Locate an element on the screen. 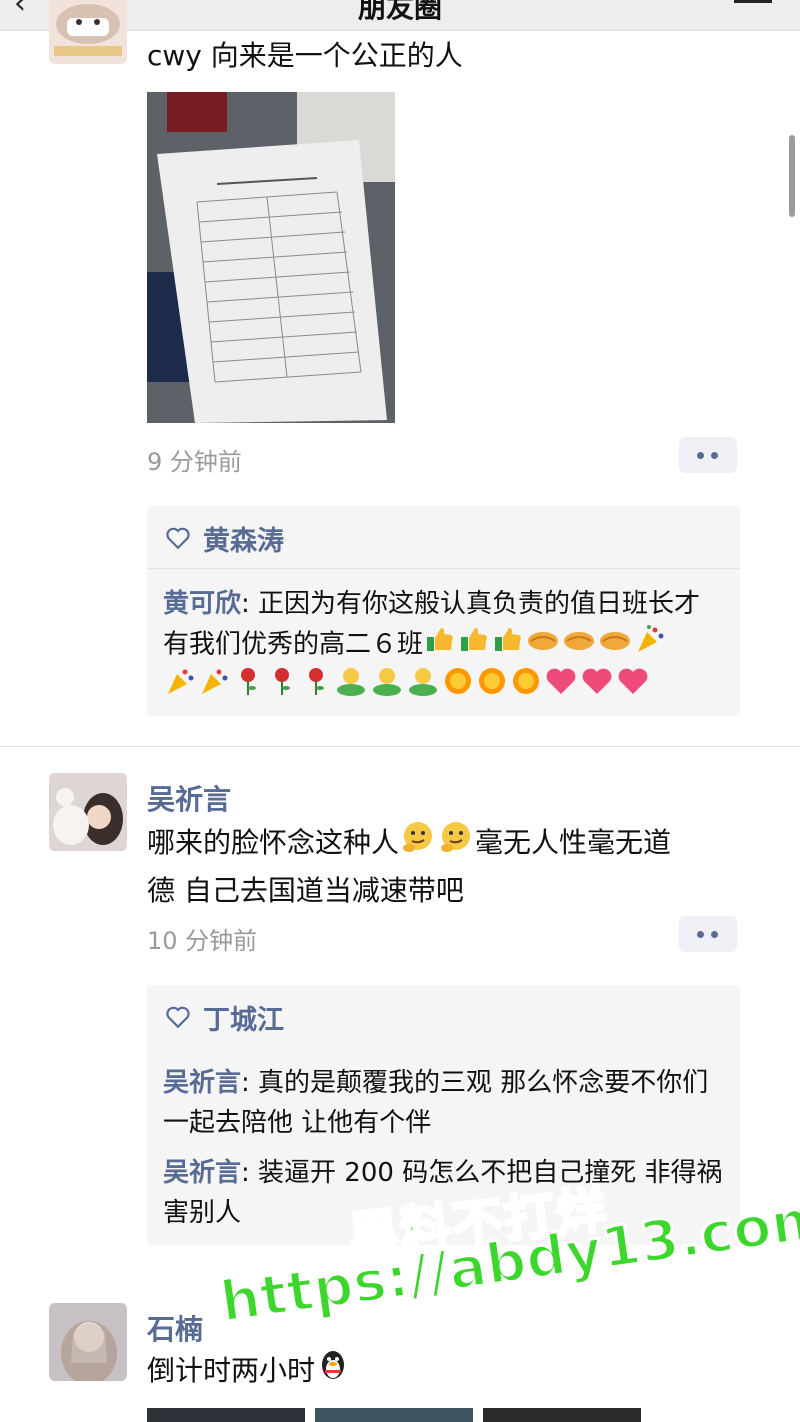 This screenshot has width=800, height=1422. post-separator is located at coordinates (400, 746).